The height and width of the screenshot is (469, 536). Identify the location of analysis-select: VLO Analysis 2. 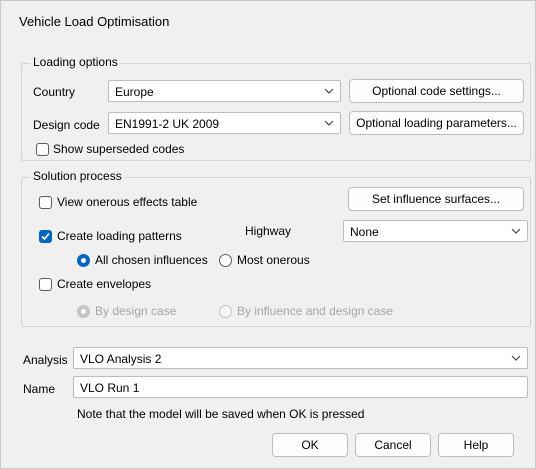
(300, 358).